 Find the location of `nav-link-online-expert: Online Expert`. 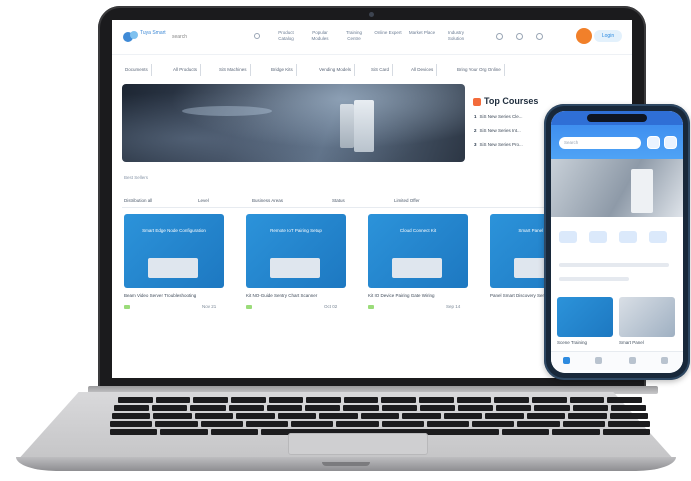

nav-link-online-expert: Online Expert is located at coordinates (388, 33).